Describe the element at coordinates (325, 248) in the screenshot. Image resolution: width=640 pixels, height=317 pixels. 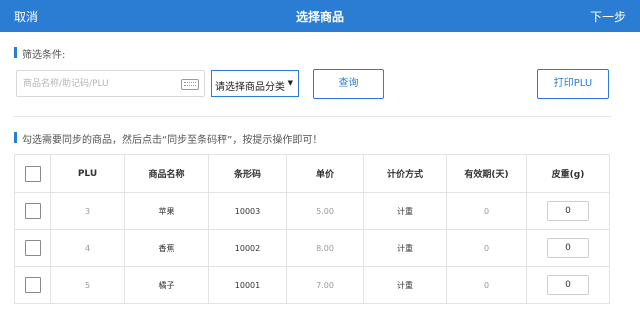
I see `price-cell: 8.00` at that location.